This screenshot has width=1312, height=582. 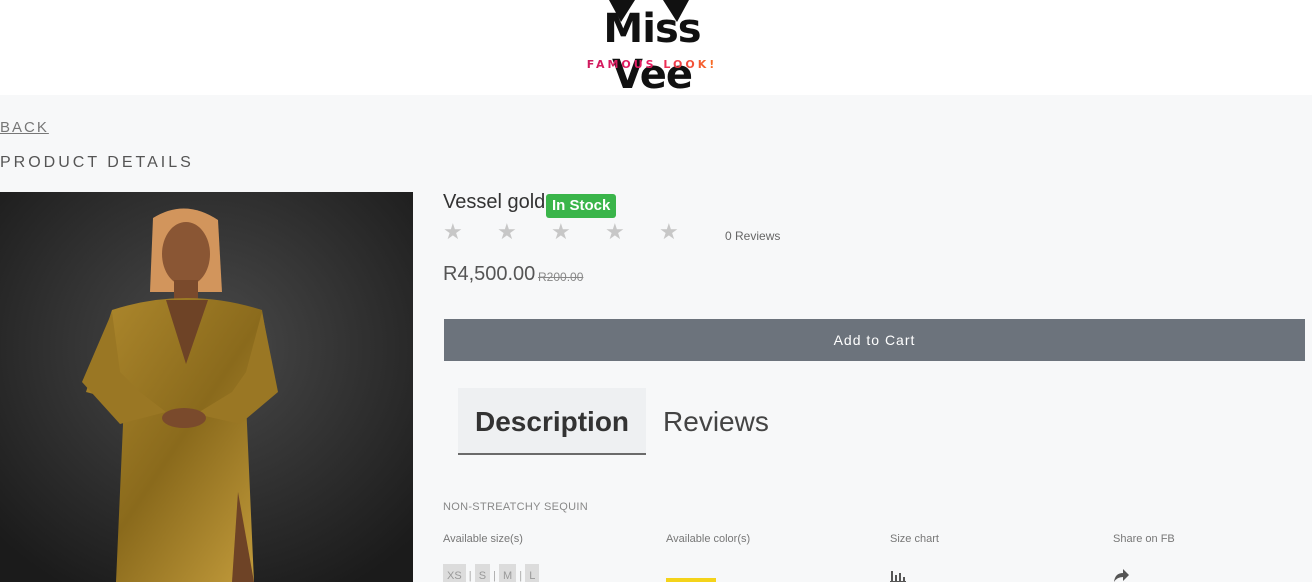 What do you see at coordinates (708, 539) in the screenshot?
I see `colors-label: Available color(s)` at bounding box center [708, 539].